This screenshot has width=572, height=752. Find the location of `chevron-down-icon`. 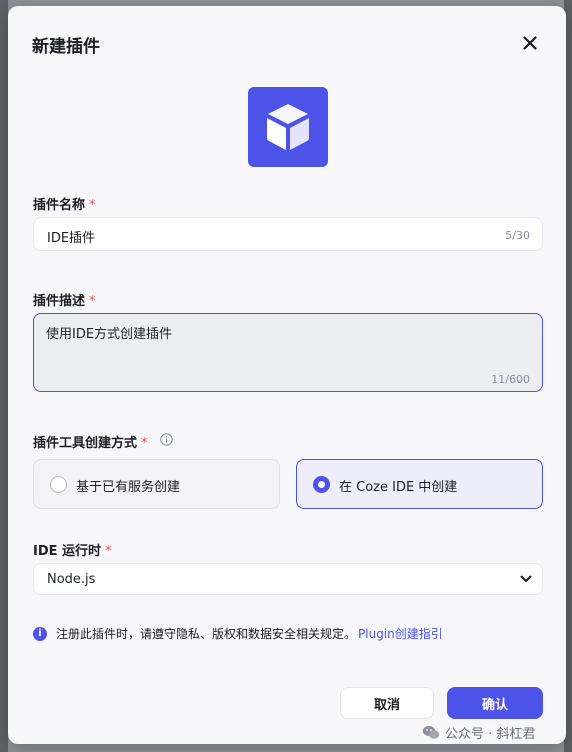

chevron-down-icon is located at coordinates (526, 578).